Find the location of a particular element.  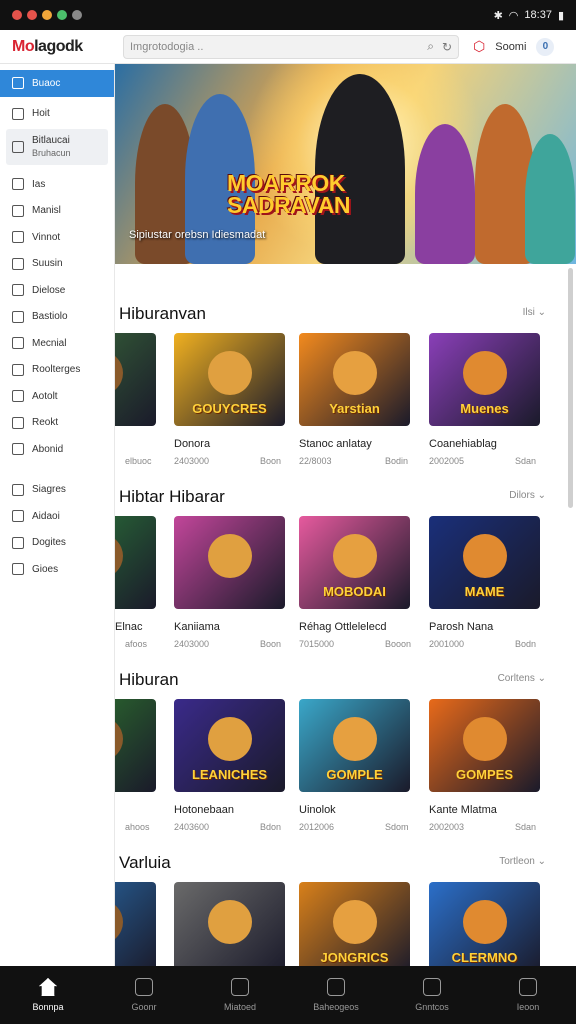

sidebar-item: Vinnot is located at coordinates (57, 237).